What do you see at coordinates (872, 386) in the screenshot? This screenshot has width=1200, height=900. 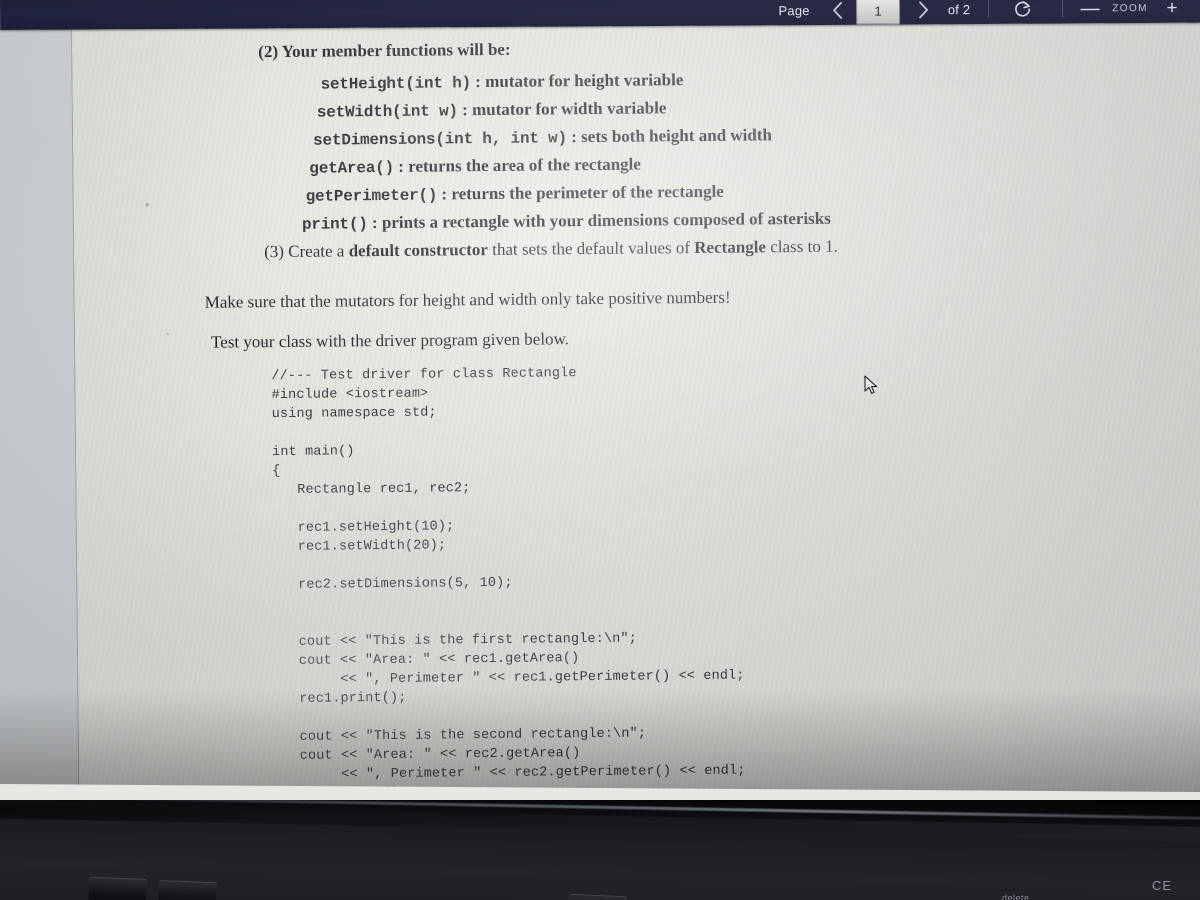 I see `mouse-pointer-icon` at bounding box center [872, 386].